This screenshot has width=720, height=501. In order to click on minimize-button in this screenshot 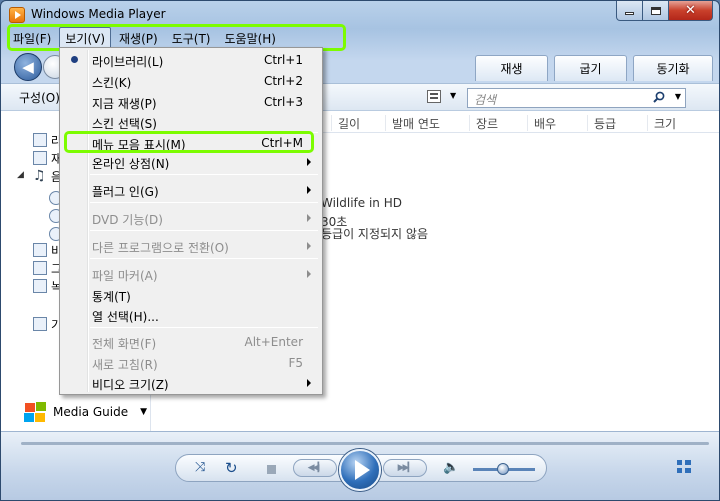, I will do `click(629, 11)`.